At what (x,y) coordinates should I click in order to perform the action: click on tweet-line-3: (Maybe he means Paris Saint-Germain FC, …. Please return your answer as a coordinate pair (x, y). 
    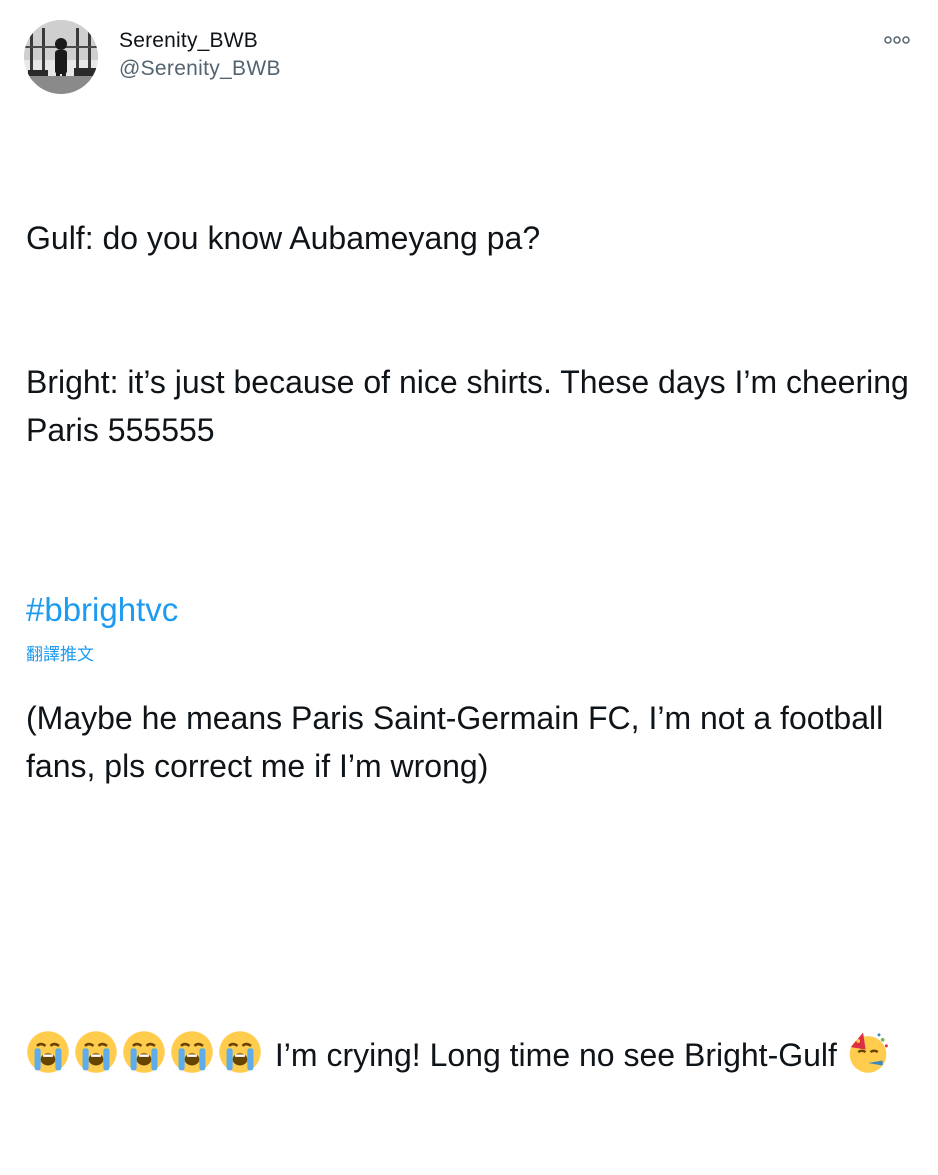
    Looking at the image, I should click on (459, 742).